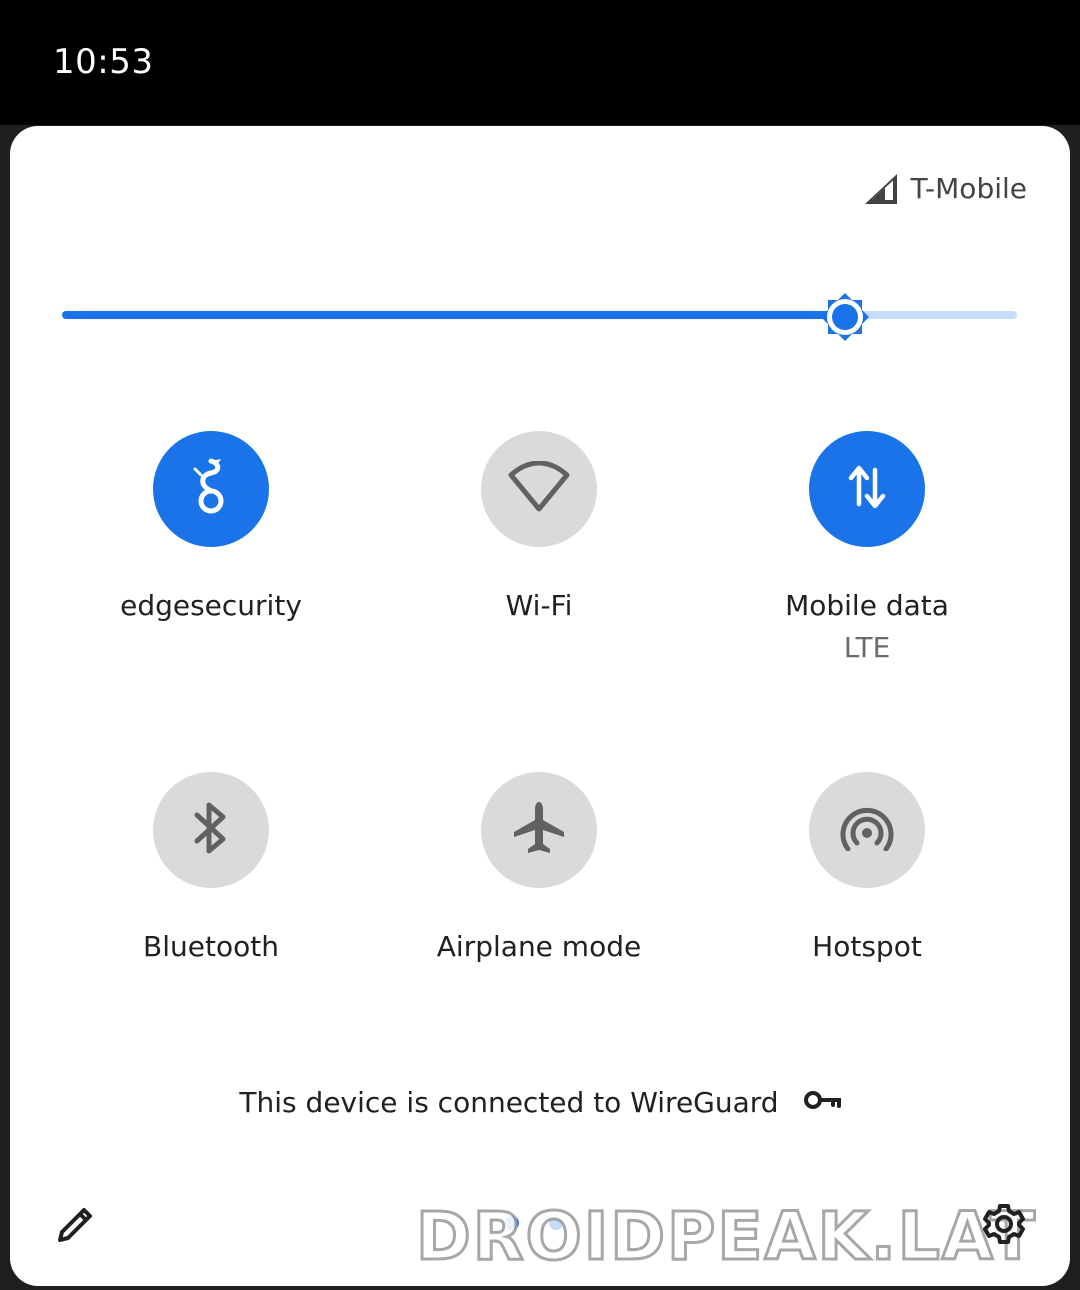 Image resolution: width=1080 pixels, height=1290 pixels. I want to click on tile-wifi-toggle, so click(539, 489).